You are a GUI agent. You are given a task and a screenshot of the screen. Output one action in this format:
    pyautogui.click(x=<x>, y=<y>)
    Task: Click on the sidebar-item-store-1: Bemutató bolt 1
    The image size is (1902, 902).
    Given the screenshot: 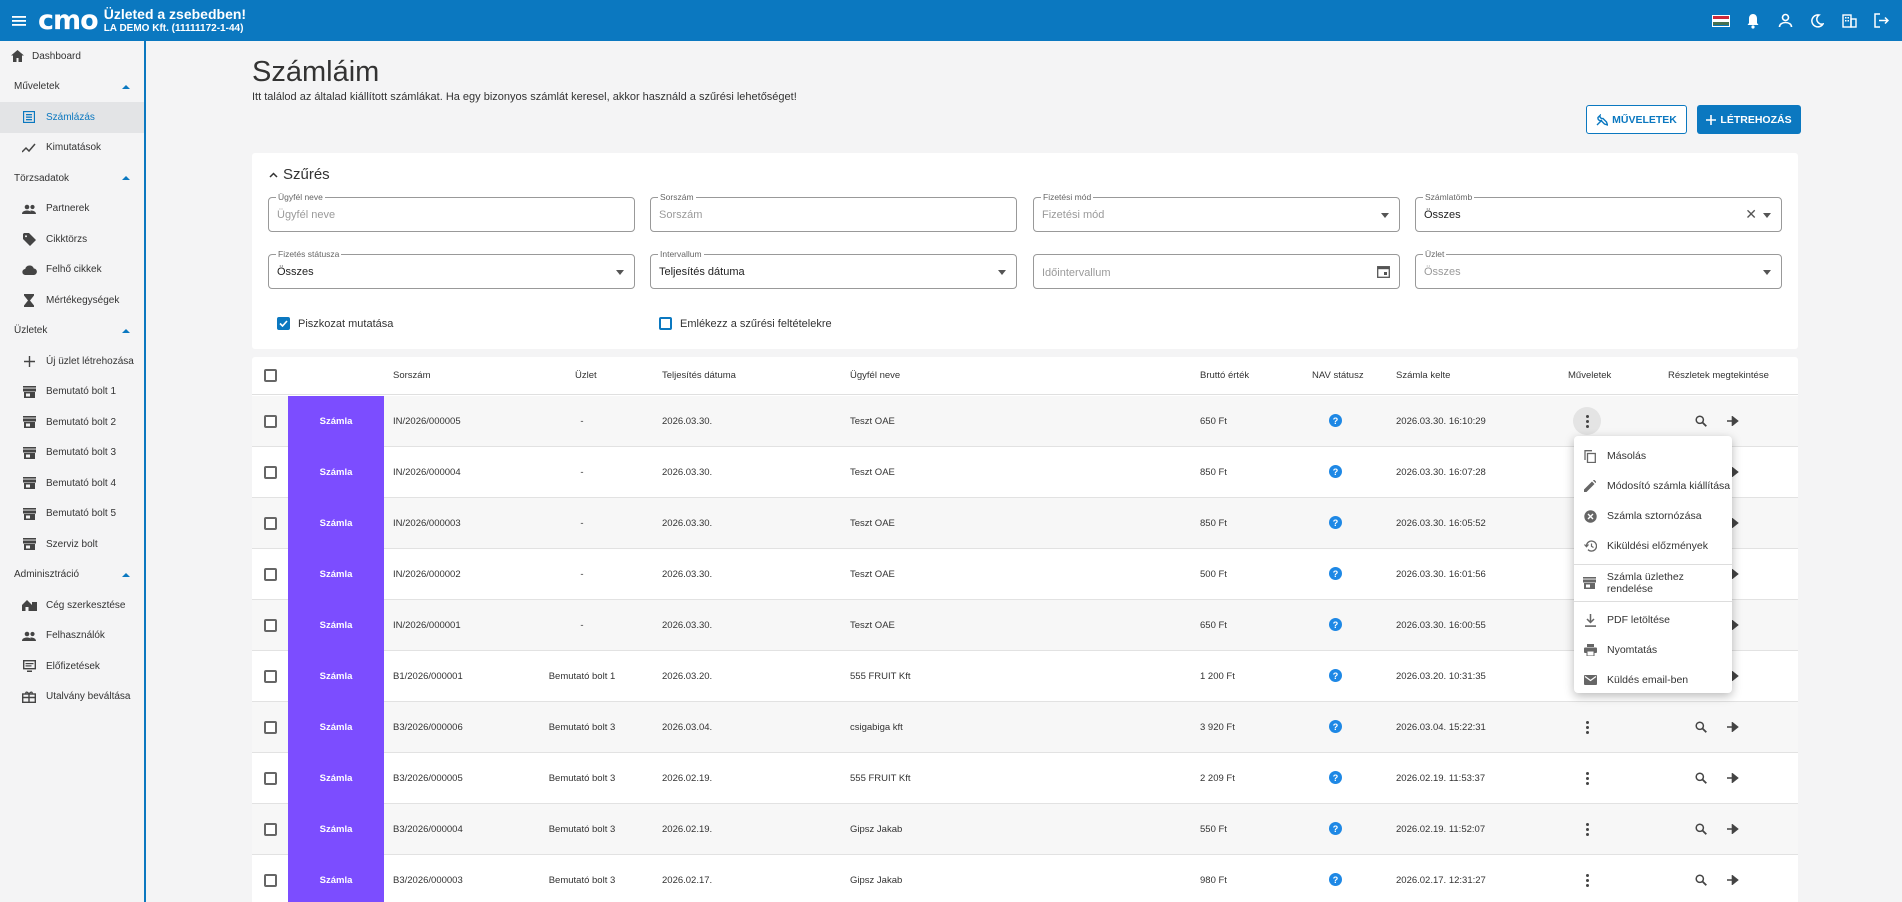 What is the action you would take?
    pyautogui.click(x=72, y=392)
    